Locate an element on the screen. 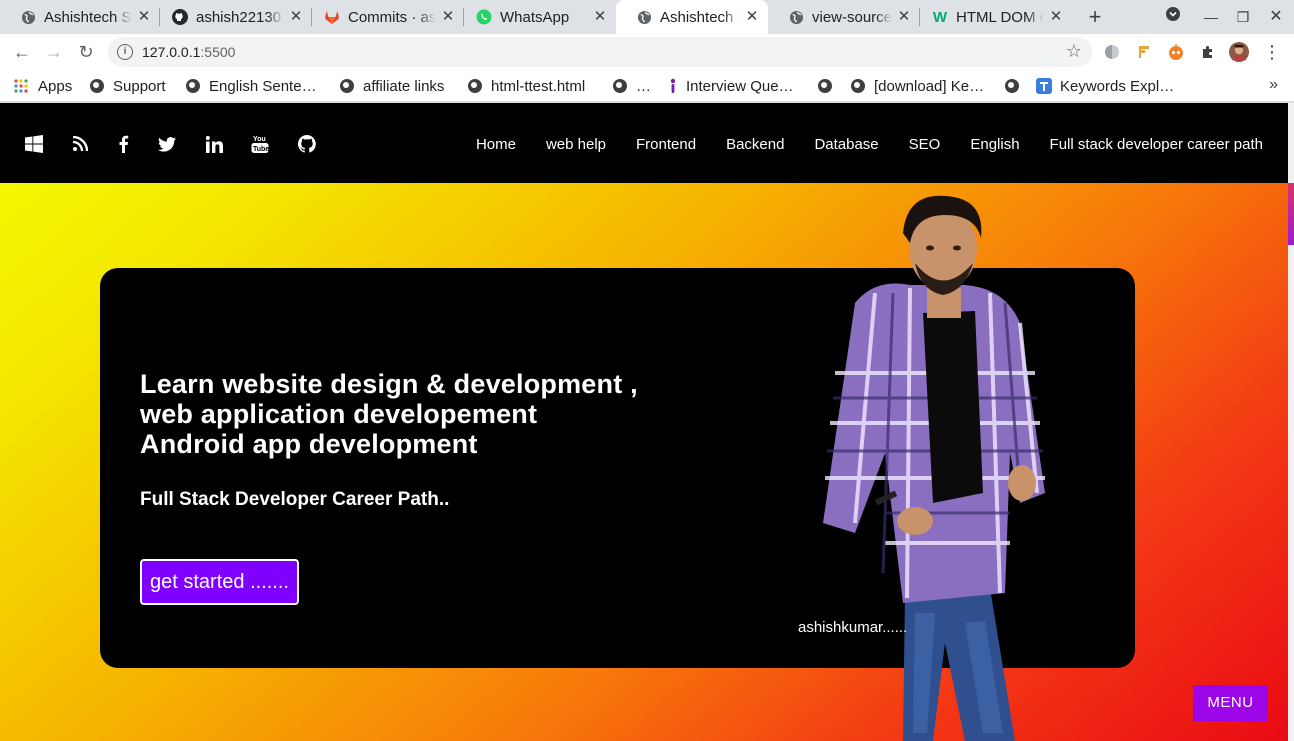 This screenshot has width=1294, height=741. extension-shield-icon is located at coordinates (1112, 52).